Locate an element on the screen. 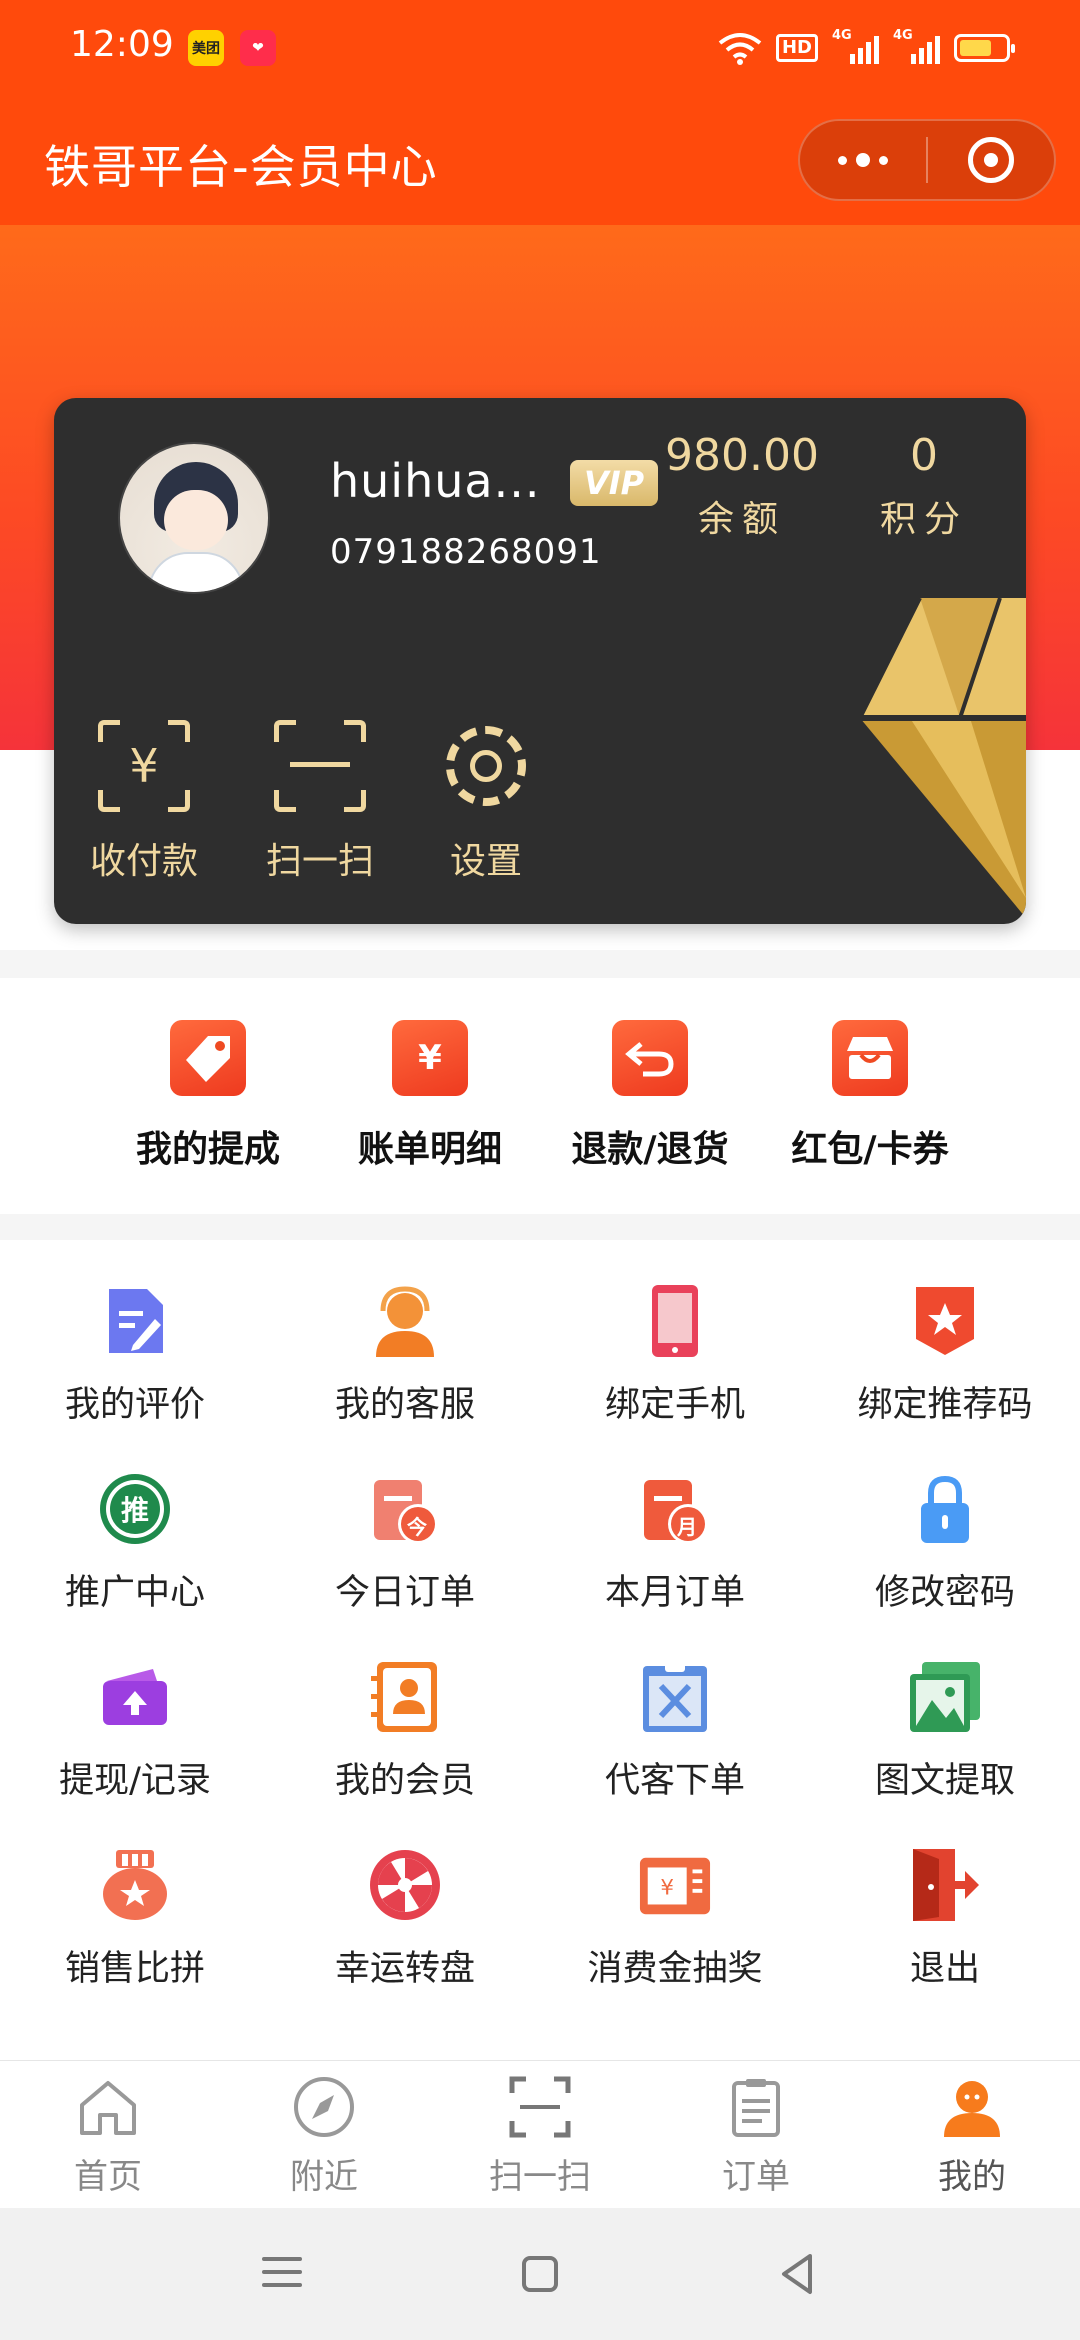  menu-image-extract: 图文提取 is located at coordinates (945, 1731).